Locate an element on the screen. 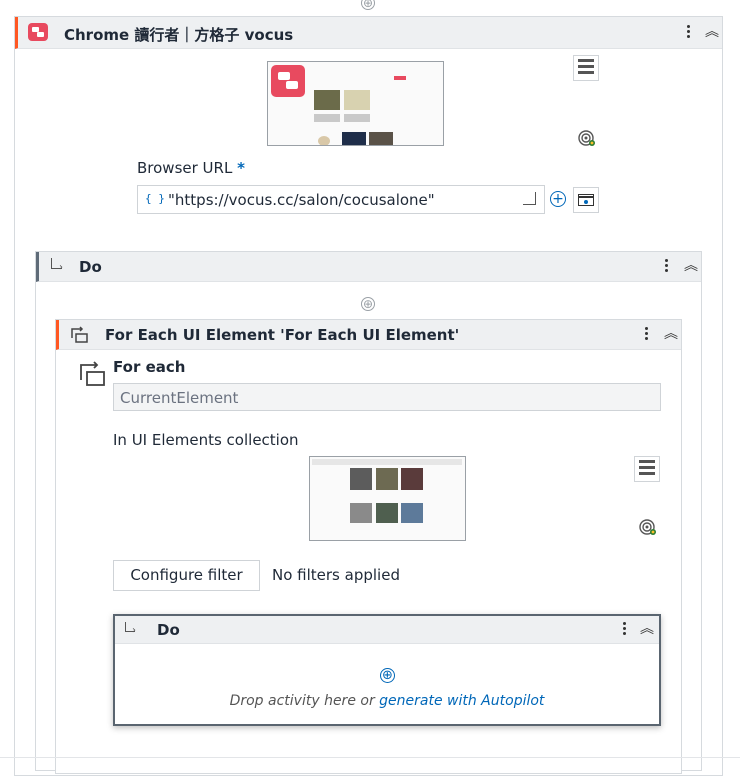 This screenshot has height=776, width=740. inner-do-header: › Do ︽ is located at coordinates (387, 630).